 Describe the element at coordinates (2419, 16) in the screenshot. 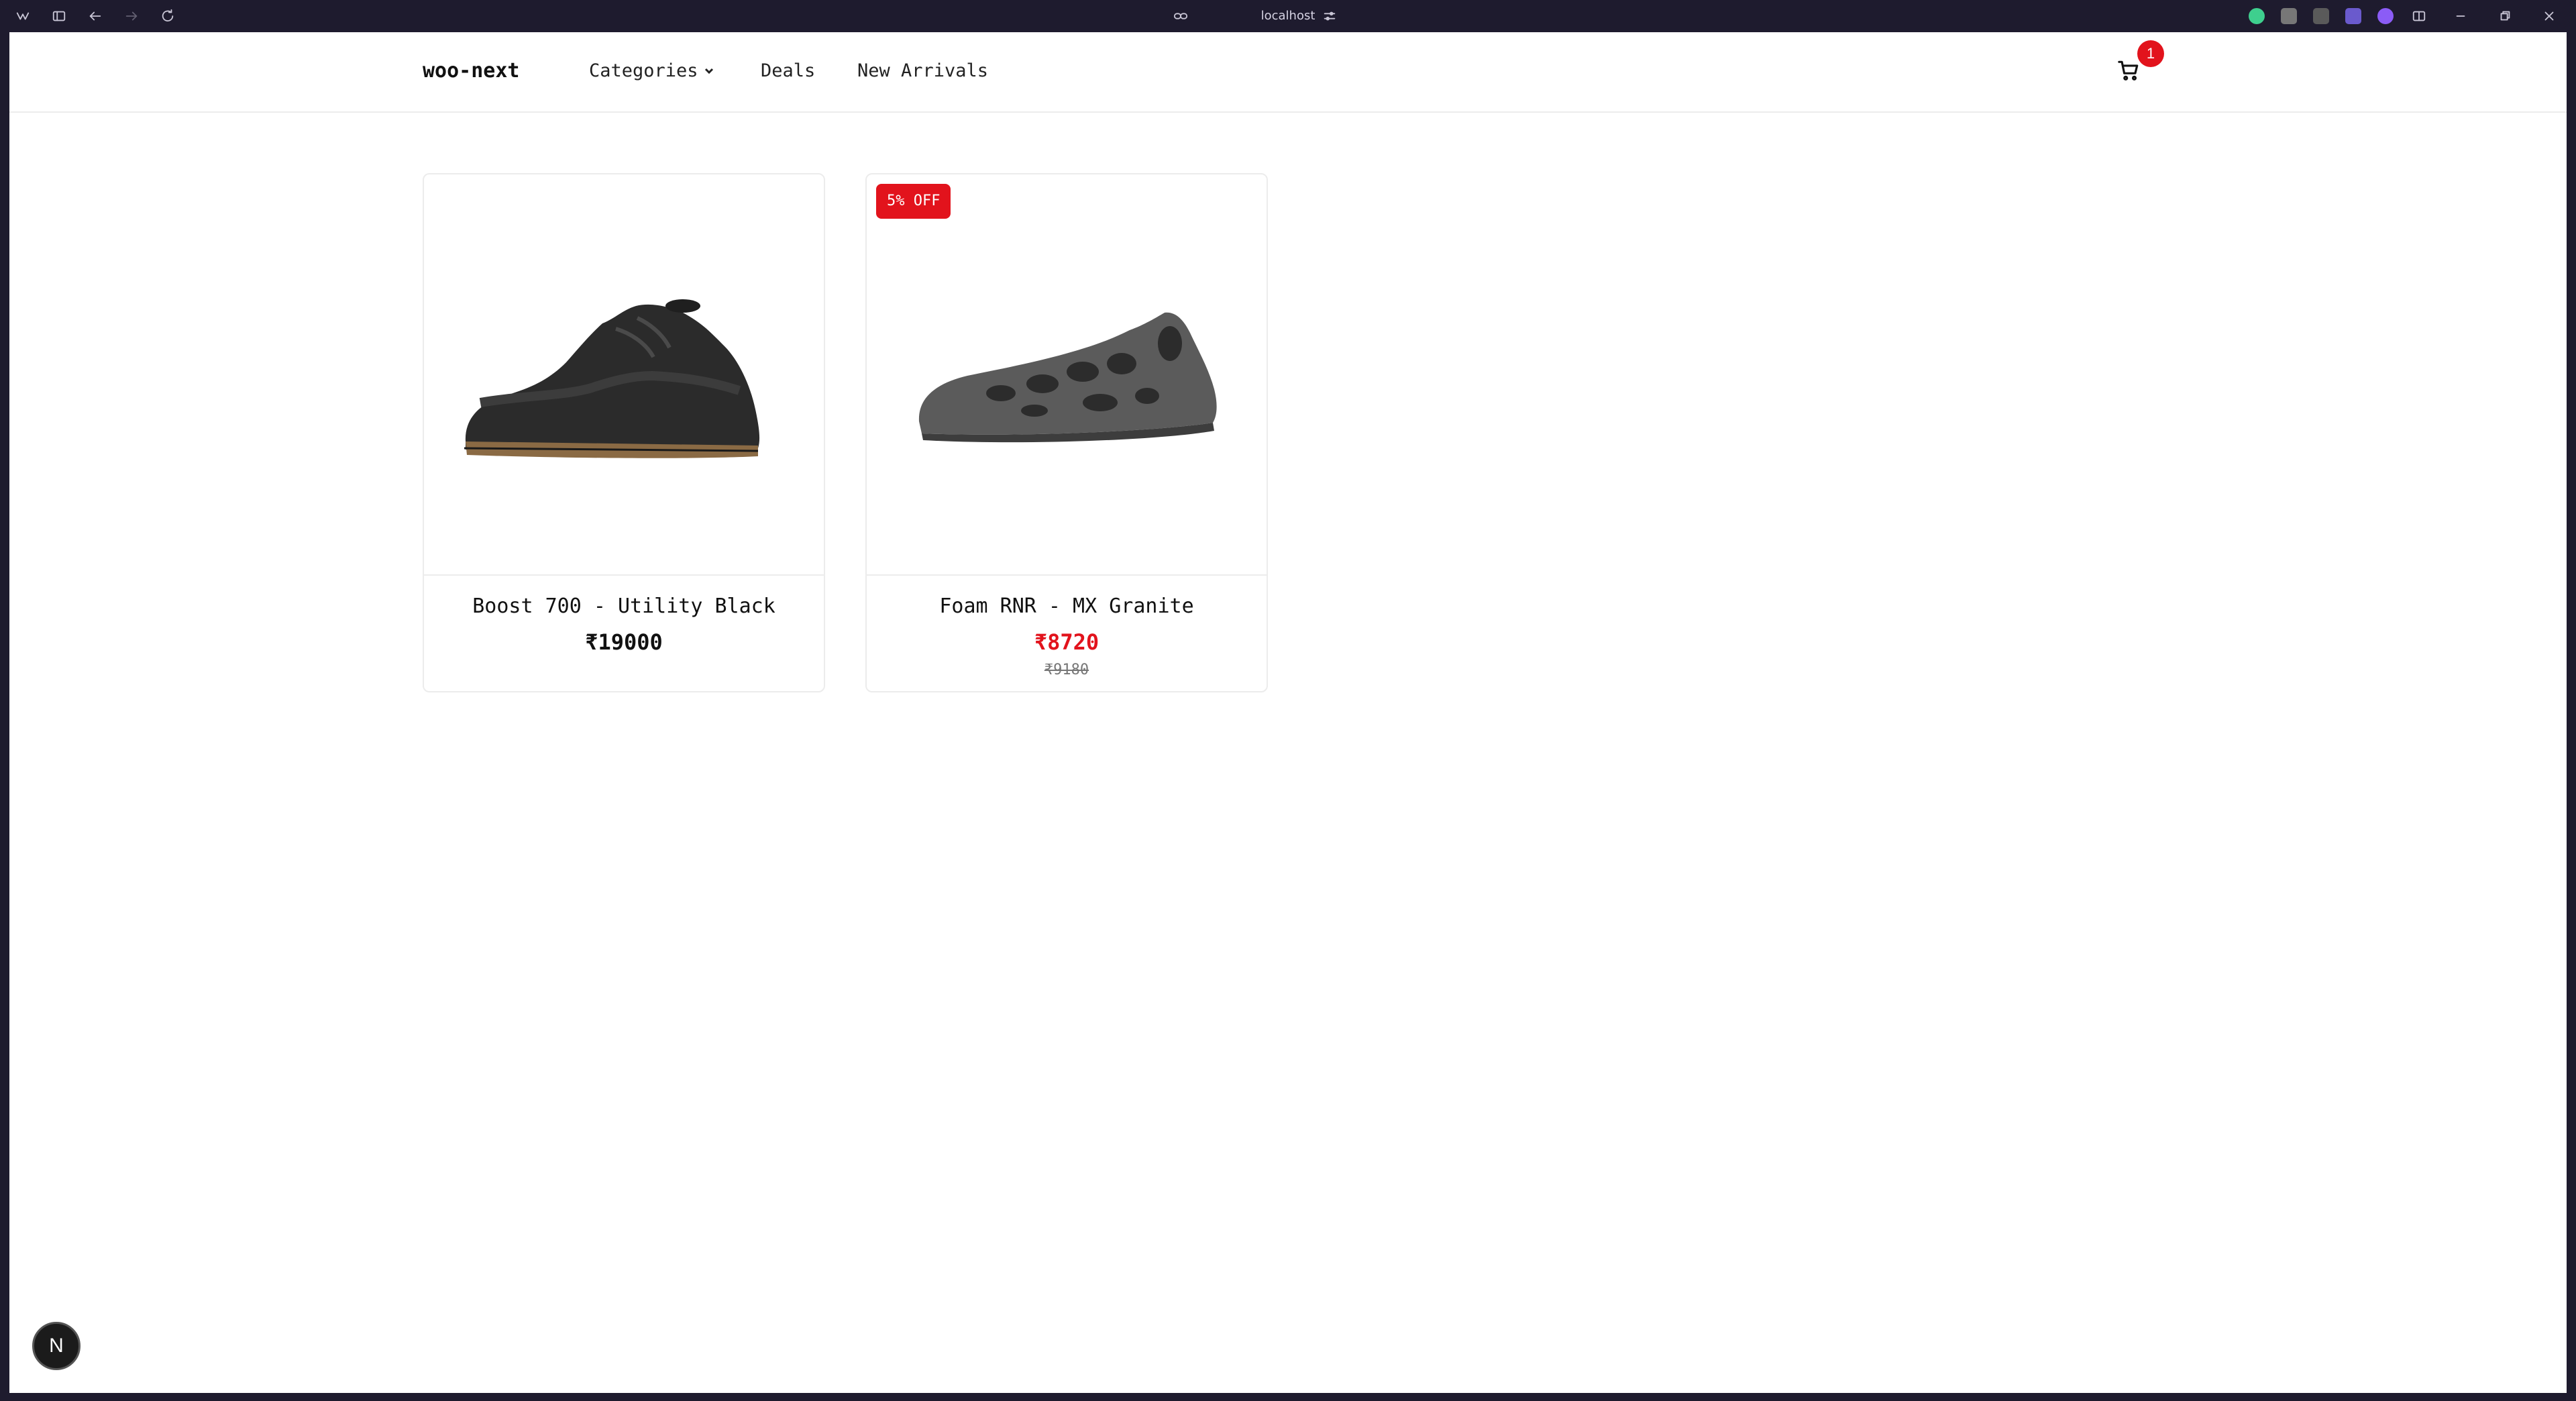

I see `split-view-icon` at that location.